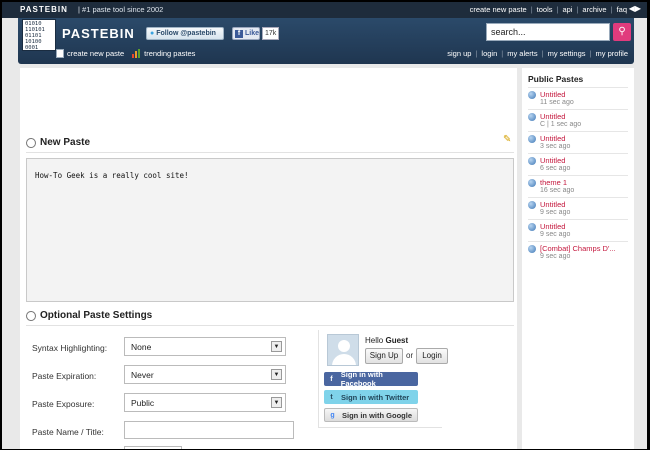  I want to click on brand-small: PASTEBIN, so click(44, 9).